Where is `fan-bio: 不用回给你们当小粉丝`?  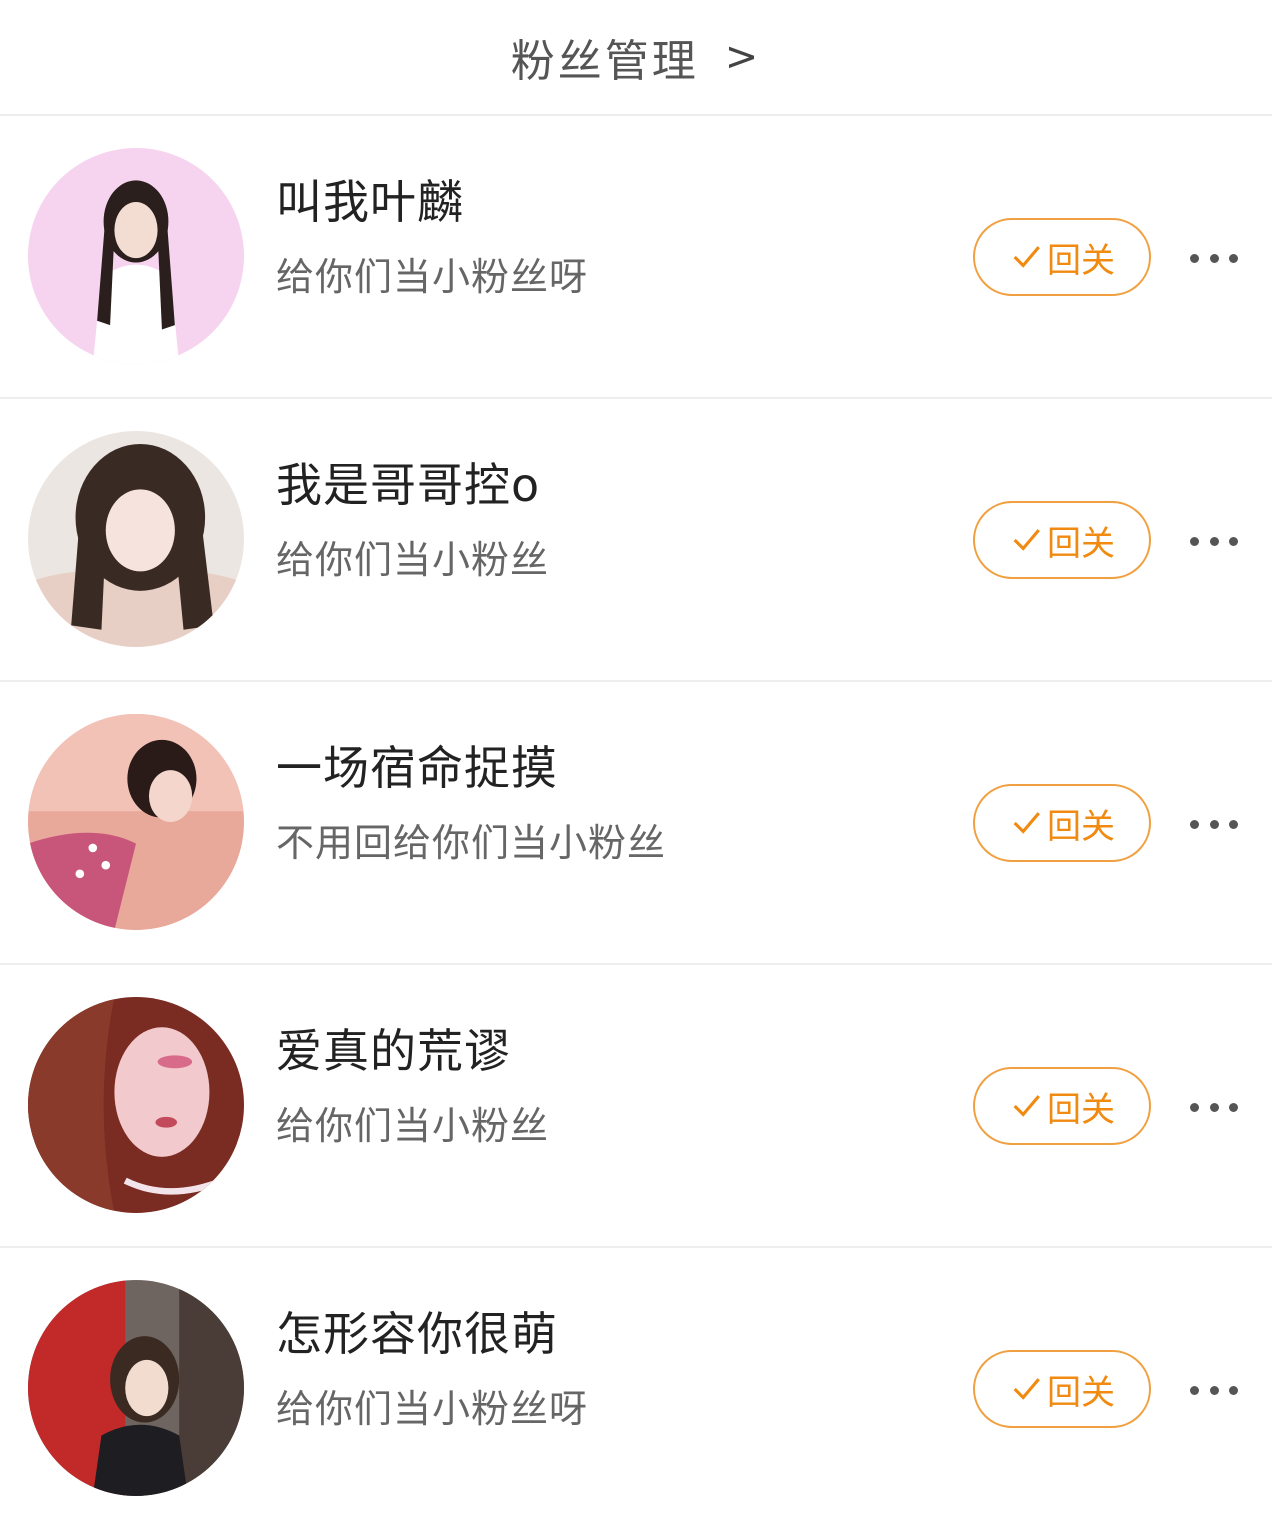 fan-bio: 不用回给你们当小粉丝 is located at coordinates (471, 843).